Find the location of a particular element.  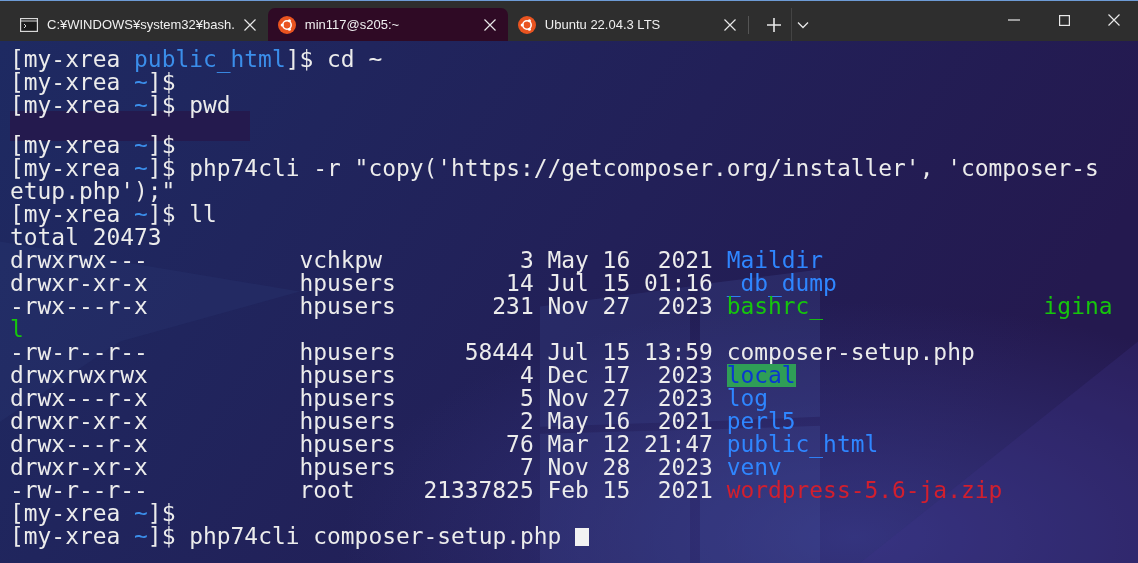

command-text: php74cli composer-setup.php is located at coordinates (375, 536).